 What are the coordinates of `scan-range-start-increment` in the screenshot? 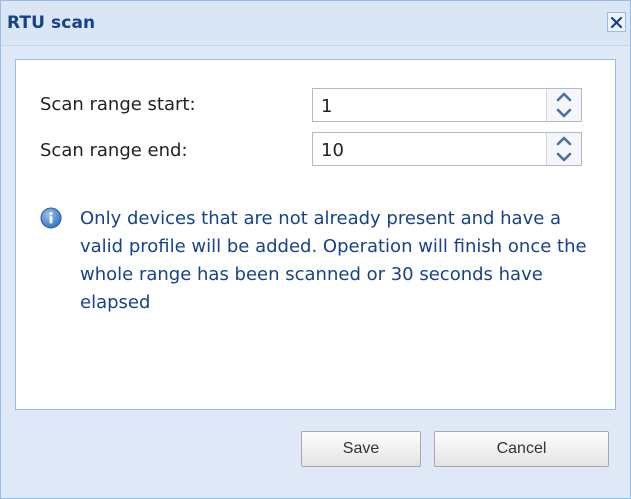 It's located at (564, 97).